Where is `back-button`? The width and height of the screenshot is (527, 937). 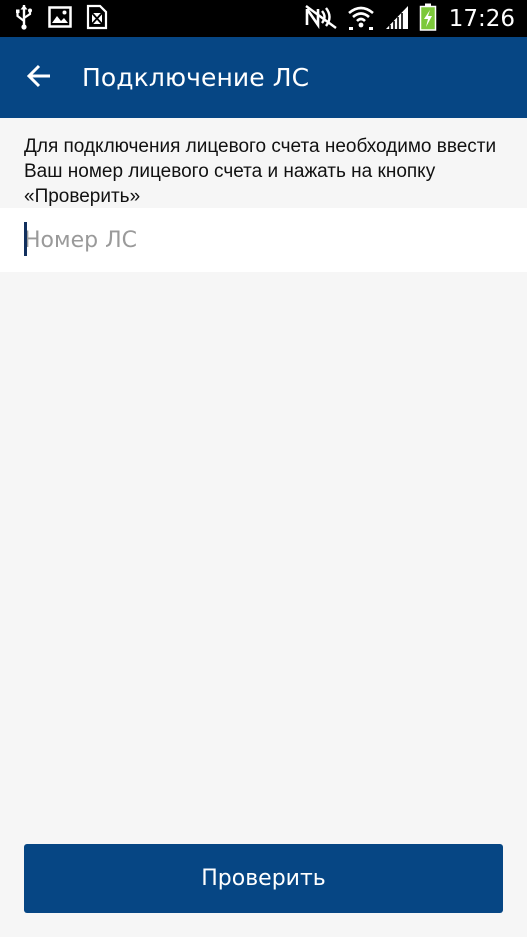
back-button is located at coordinates (41, 77).